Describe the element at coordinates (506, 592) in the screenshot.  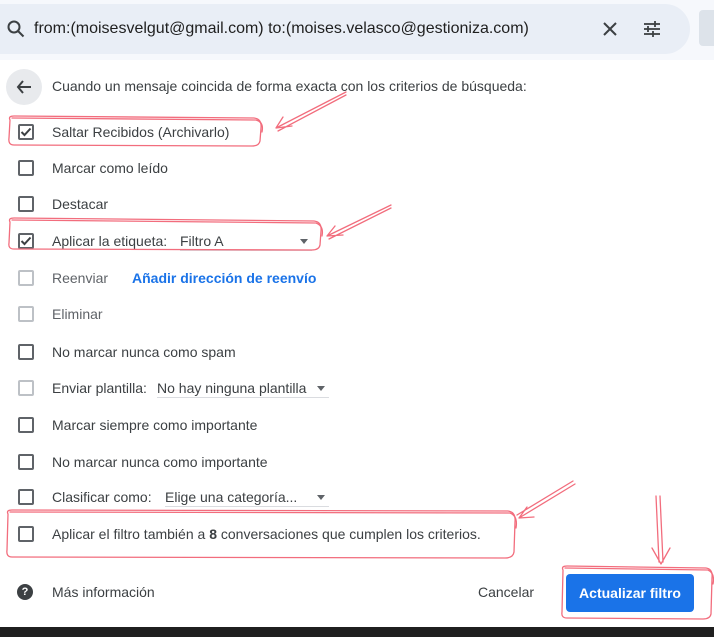
I see `cancel-button: Cancelar` at that location.